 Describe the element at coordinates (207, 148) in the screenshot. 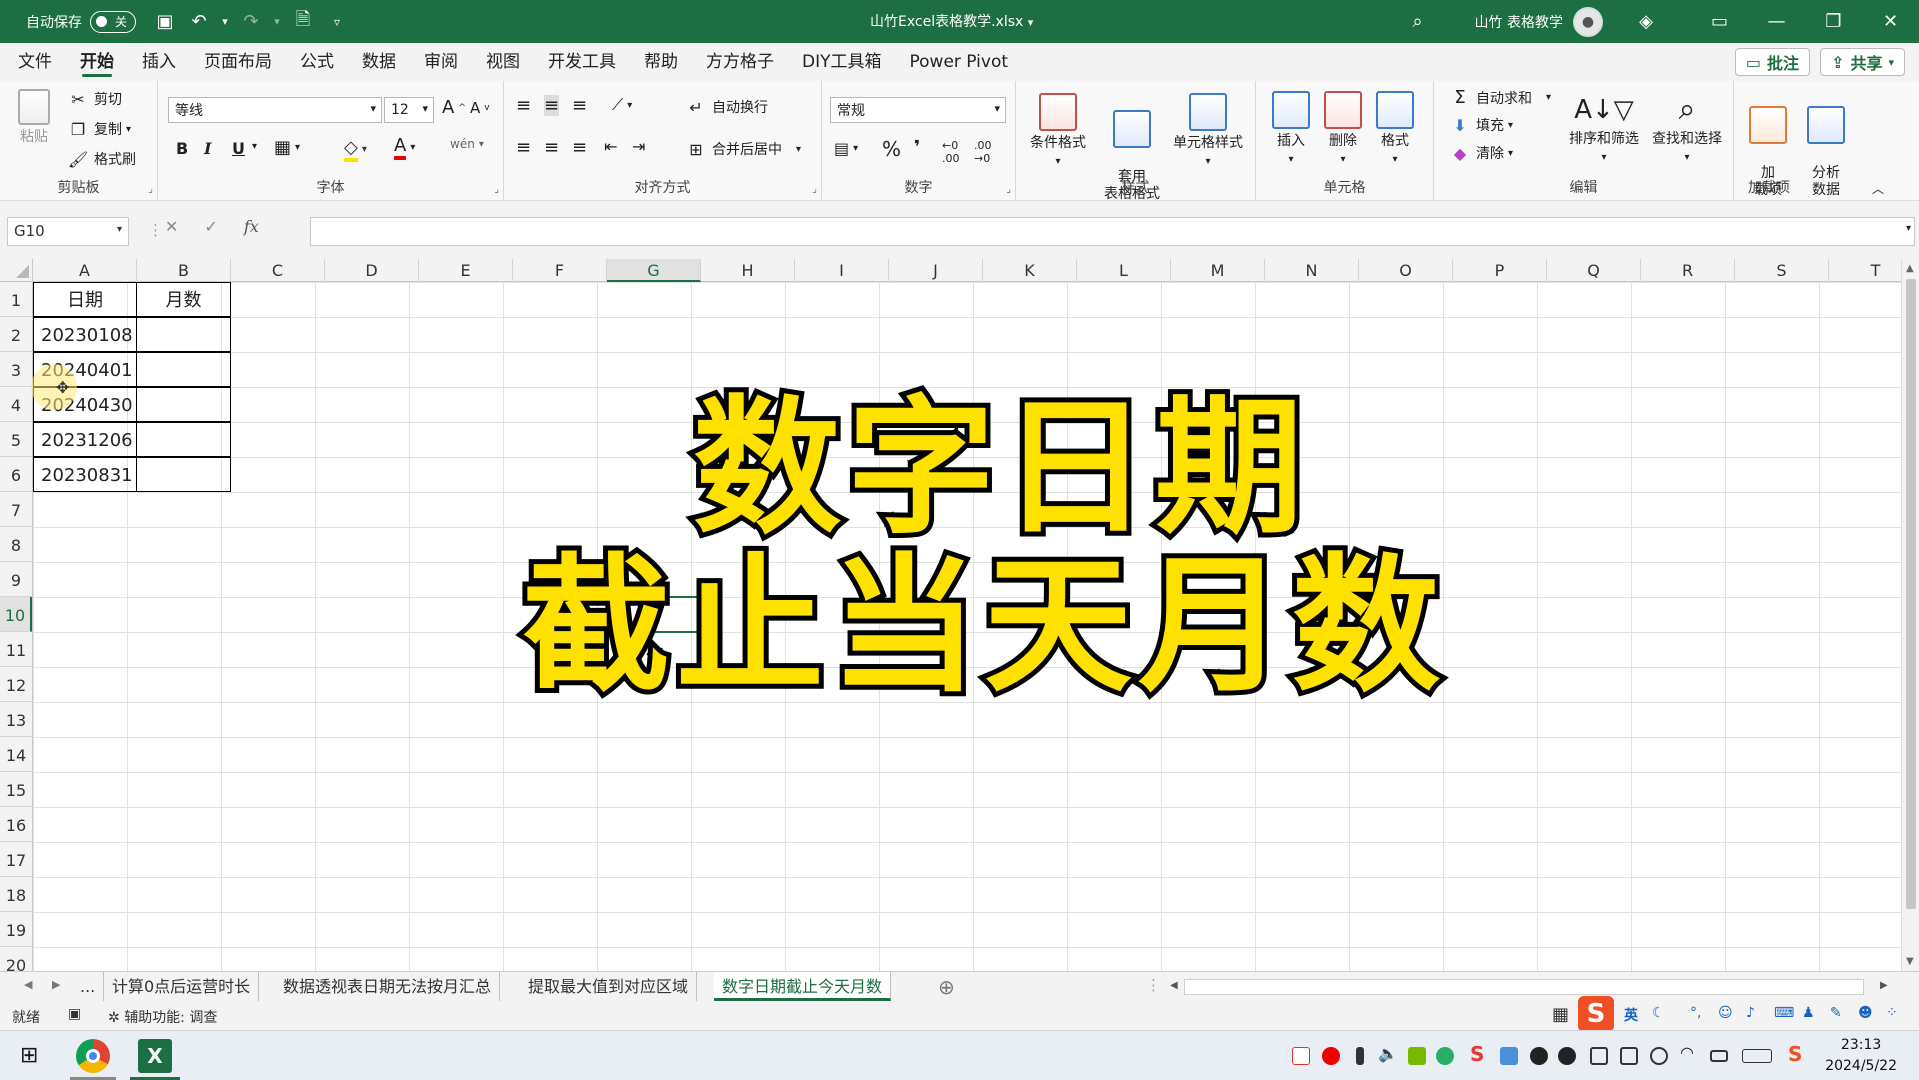

I see `italic-button: I` at that location.